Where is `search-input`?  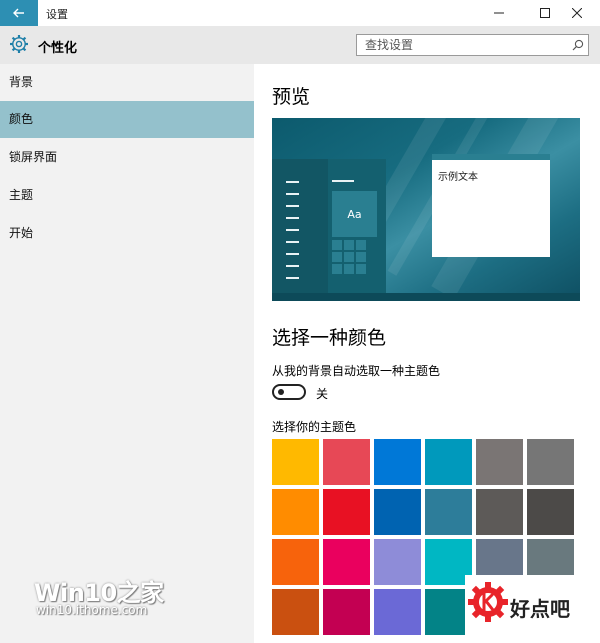 search-input is located at coordinates (461, 45).